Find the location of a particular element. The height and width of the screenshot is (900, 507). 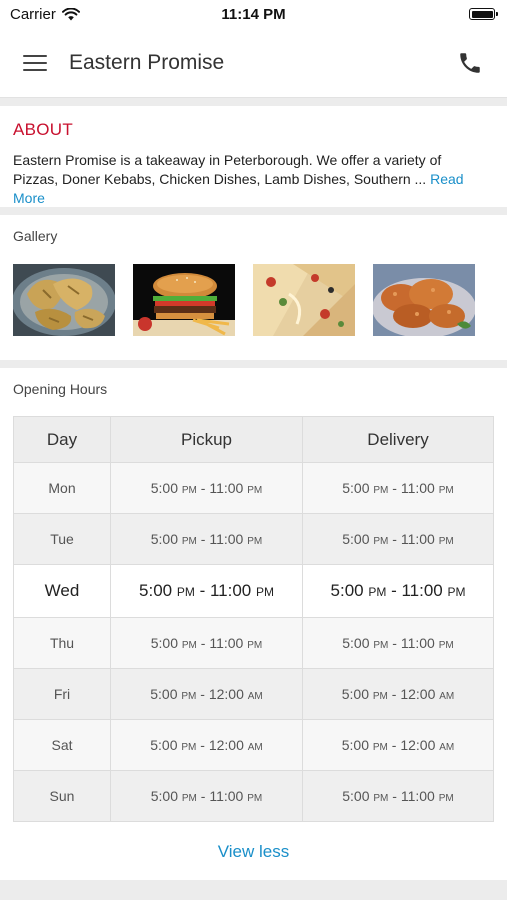

fried-chicken-photo is located at coordinates (424, 300).